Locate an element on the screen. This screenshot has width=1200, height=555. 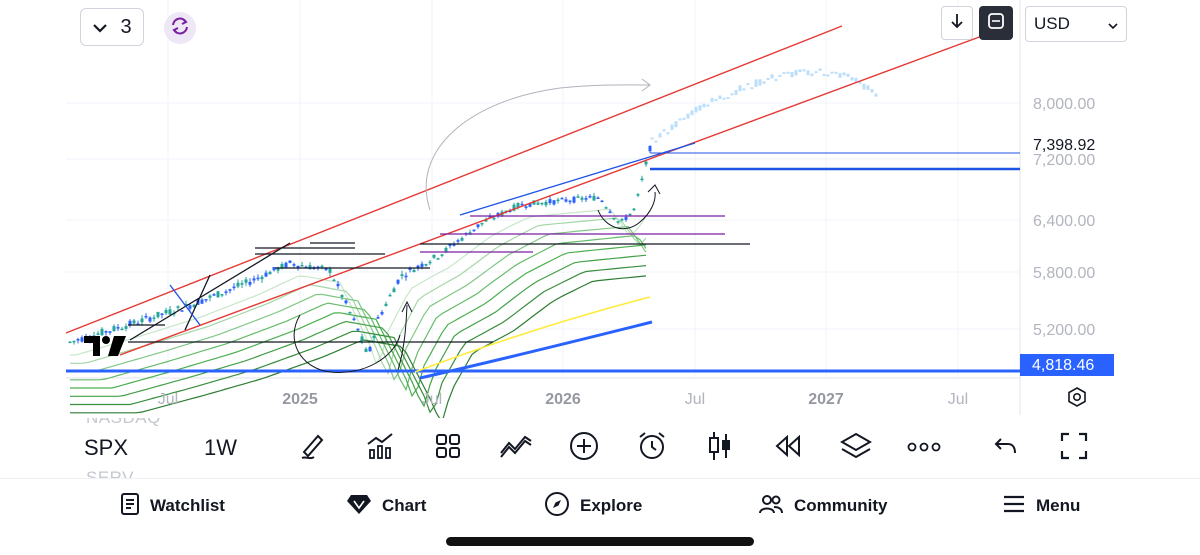
layouts-icon is located at coordinates (448, 448).